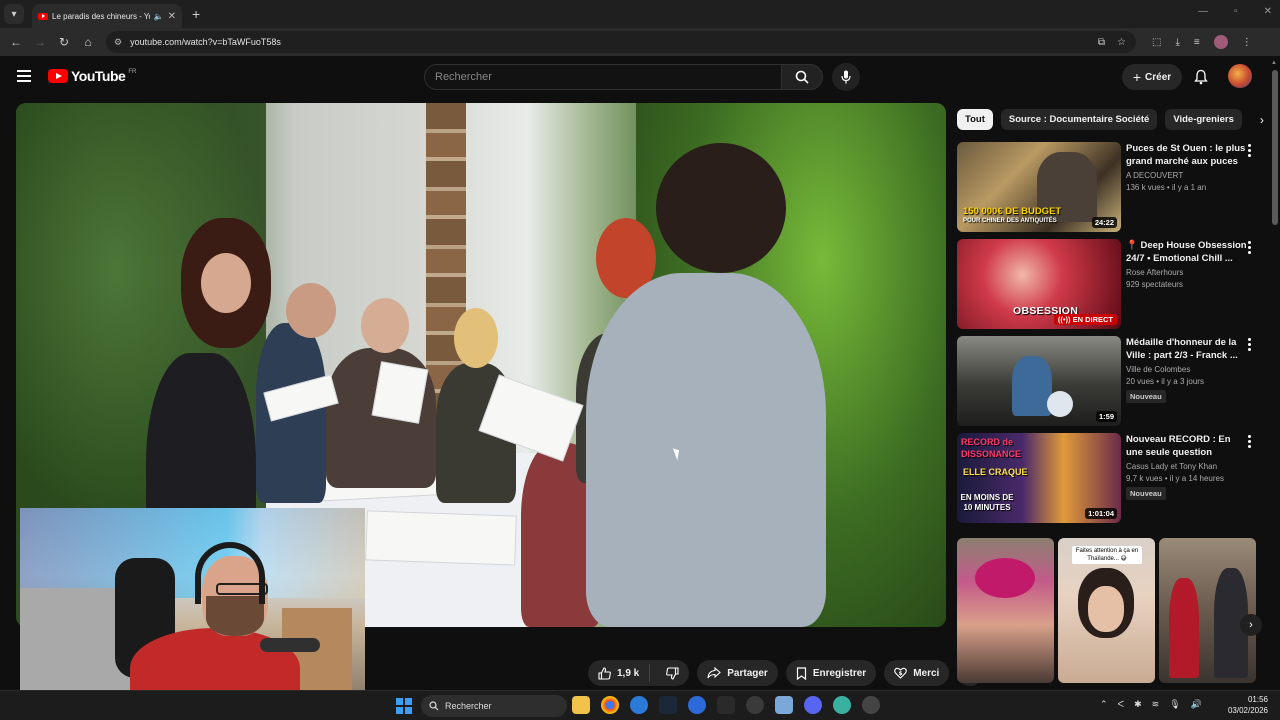 The width and height of the screenshot is (1280, 720). What do you see at coordinates (726, 705) in the screenshot?
I see `epic-icon` at bounding box center [726, 705].